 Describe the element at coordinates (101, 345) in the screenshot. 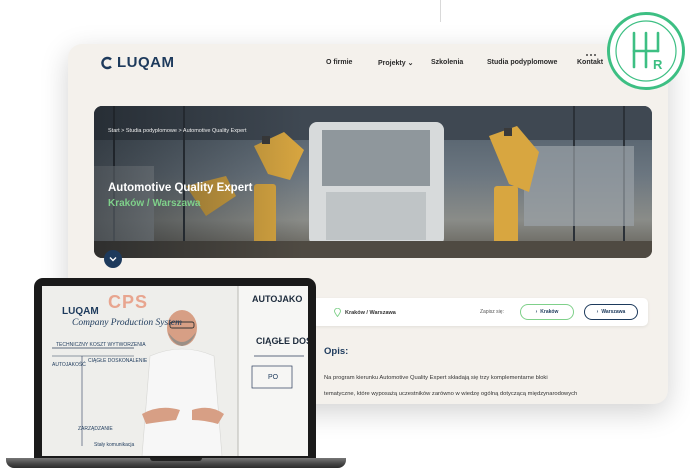

I see `video-label: TECHNICZNY KOSZT WYTWORZENIA` at that location.